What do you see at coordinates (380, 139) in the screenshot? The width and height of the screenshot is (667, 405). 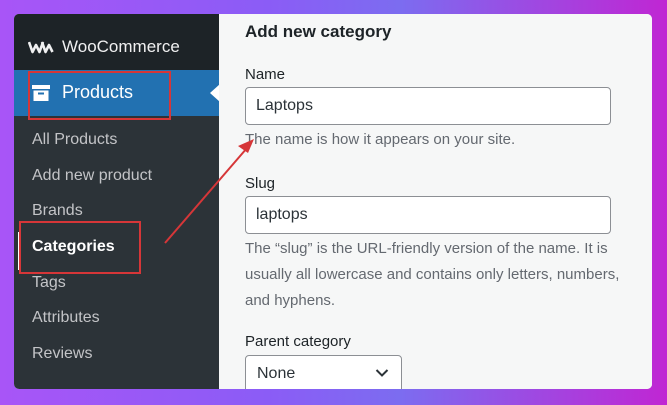 I see `name-help-text: The name is how it appears on your site.` at bounding box center [380, 139].